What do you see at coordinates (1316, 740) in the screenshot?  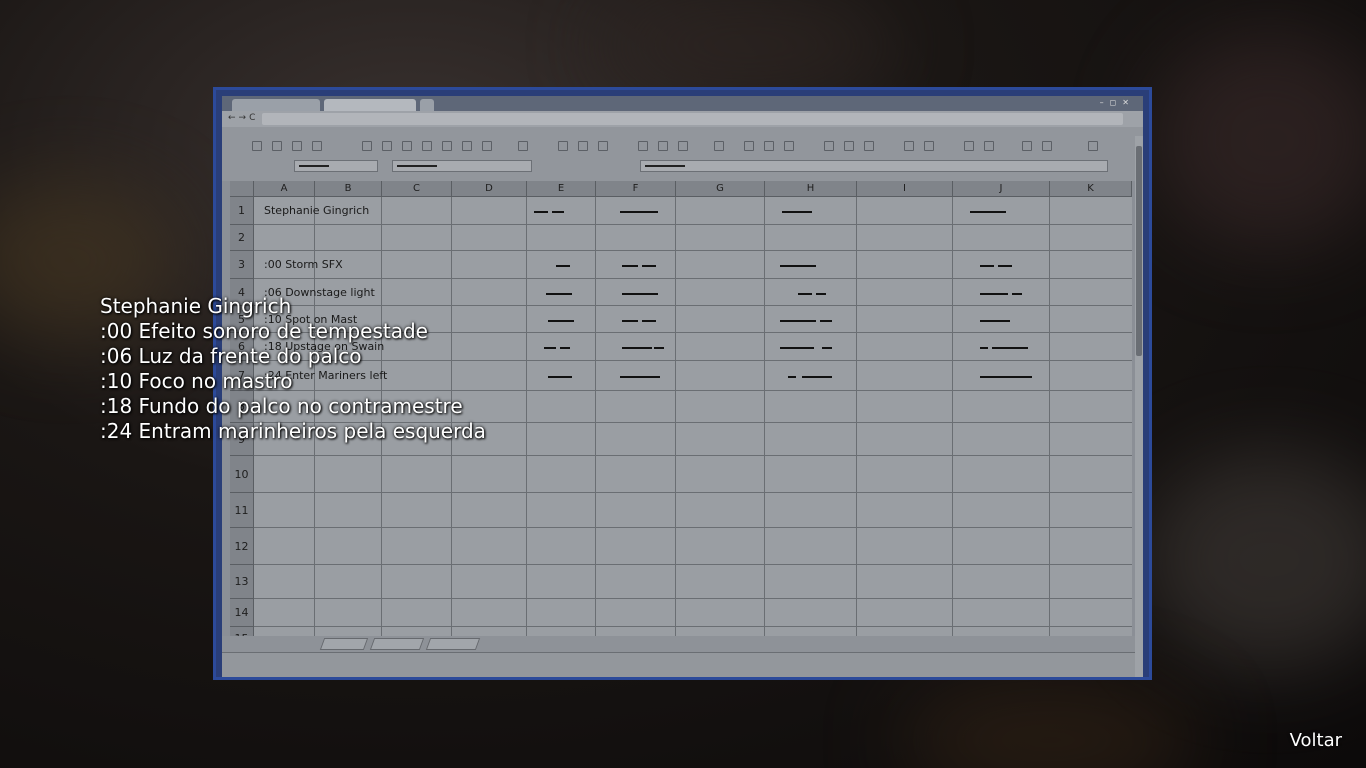 I see `back-button: Voltar` at bounding box center [1316, 740].